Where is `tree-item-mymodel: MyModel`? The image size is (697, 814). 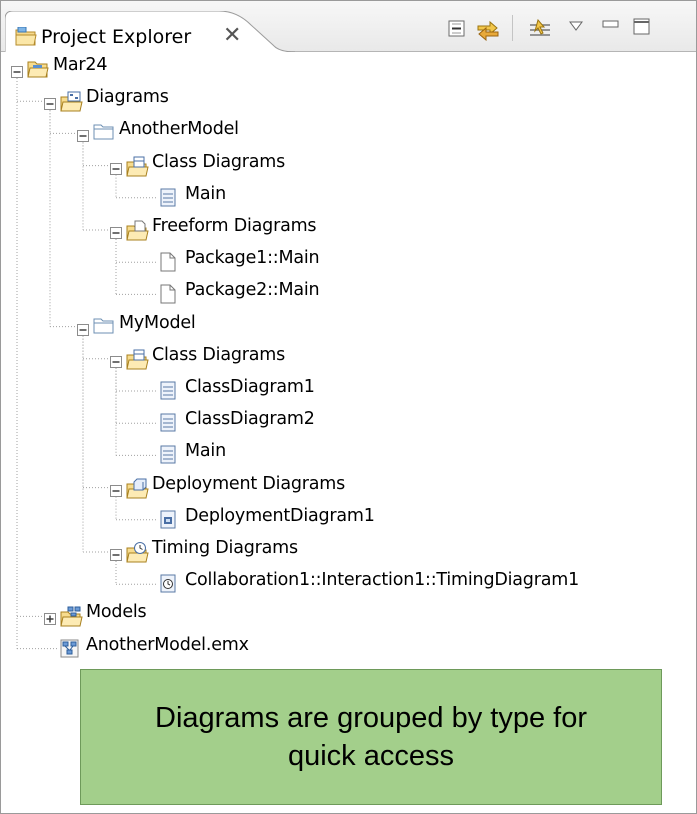
tree-item-mymodel: MyModel is located at coordinates (348, 328).